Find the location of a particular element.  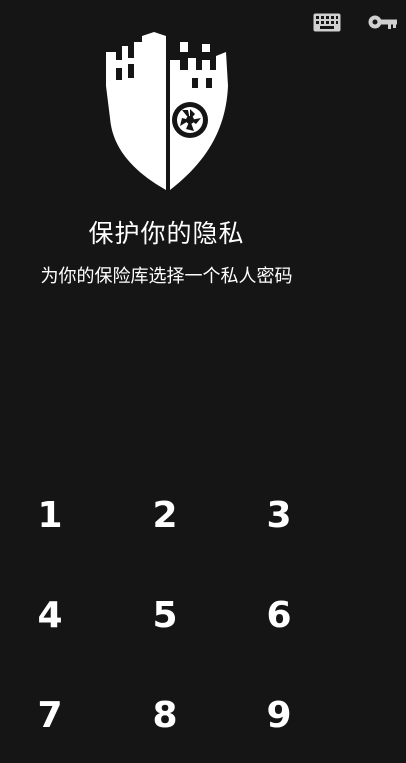

keypad-key-4: 4 is located at coordinates (50, 615).